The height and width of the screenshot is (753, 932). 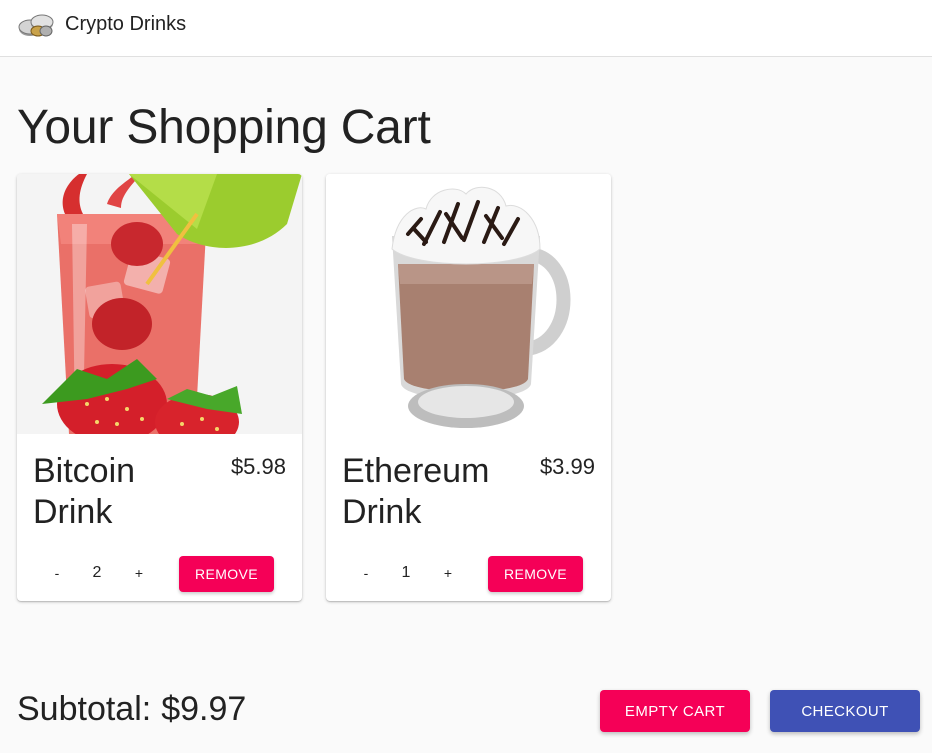 I want to click on quantity-value: 1, so click(x=406, y=572).